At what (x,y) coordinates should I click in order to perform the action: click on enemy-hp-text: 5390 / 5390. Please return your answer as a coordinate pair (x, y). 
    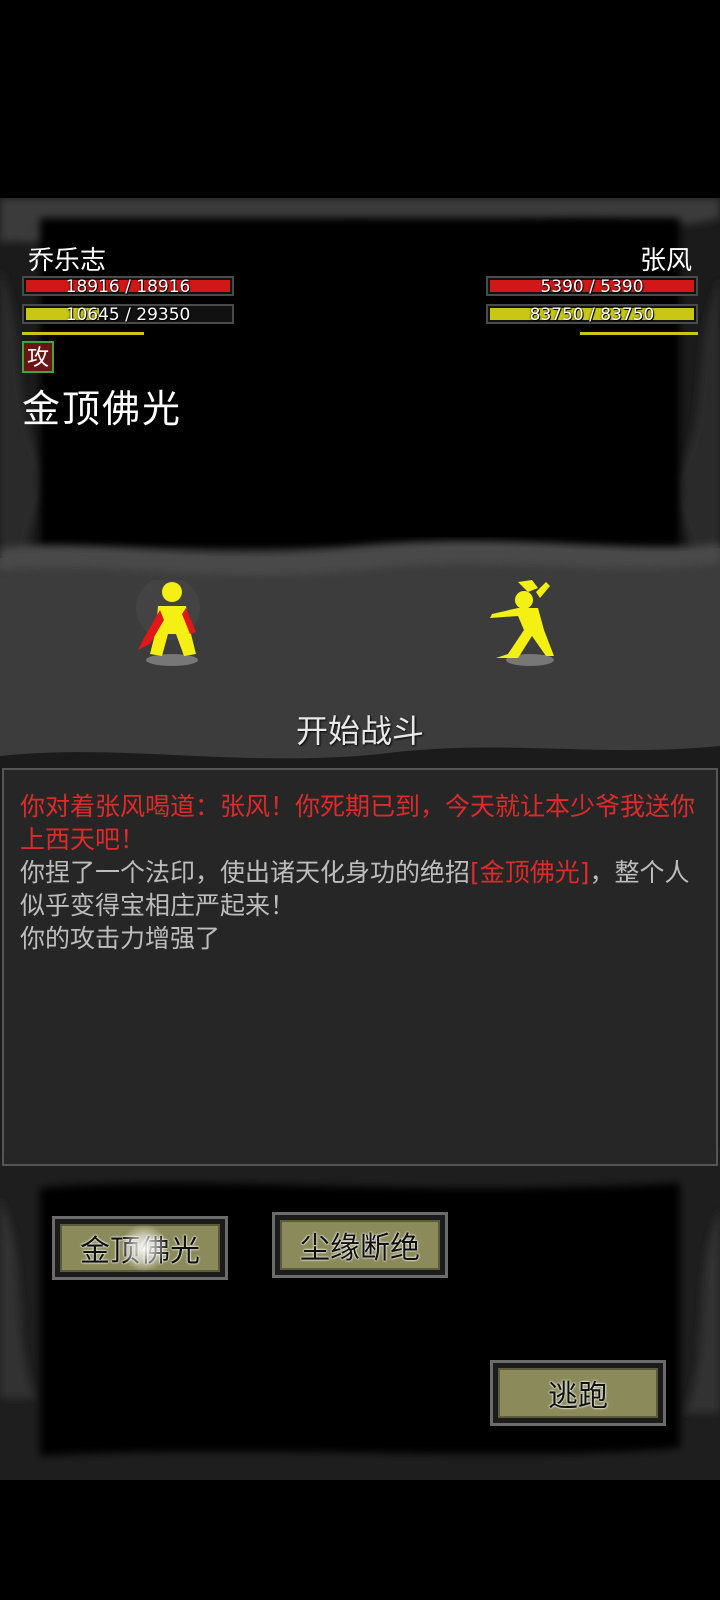
    Looking at the image, I should click on (592, 287).